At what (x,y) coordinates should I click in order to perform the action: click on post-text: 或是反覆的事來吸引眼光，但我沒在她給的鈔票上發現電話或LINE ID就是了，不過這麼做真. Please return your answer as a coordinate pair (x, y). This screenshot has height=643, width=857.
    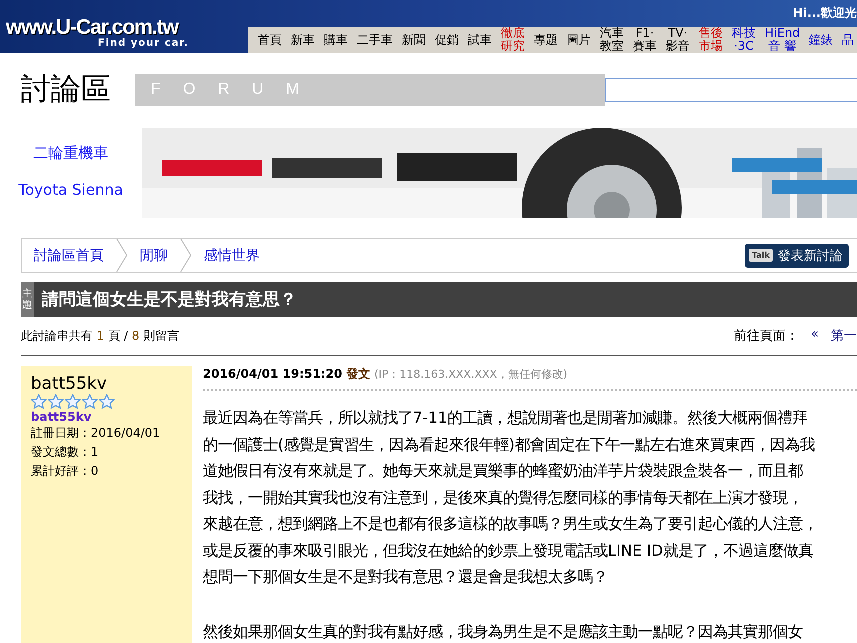
    Looking at the image, I should click on (508, 551).